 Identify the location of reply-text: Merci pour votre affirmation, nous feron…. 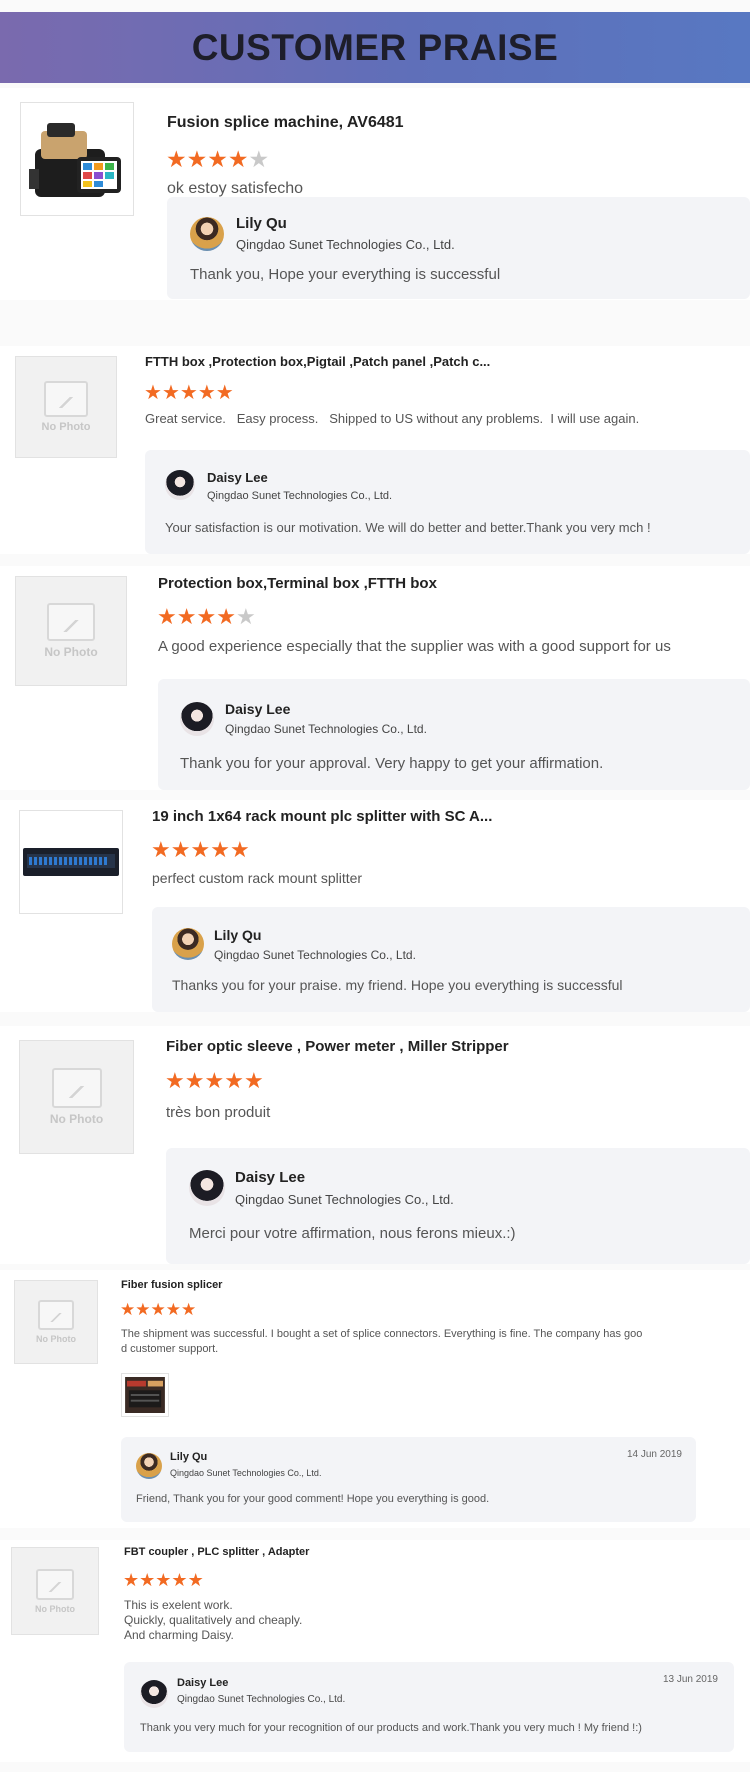
(352, 1233).